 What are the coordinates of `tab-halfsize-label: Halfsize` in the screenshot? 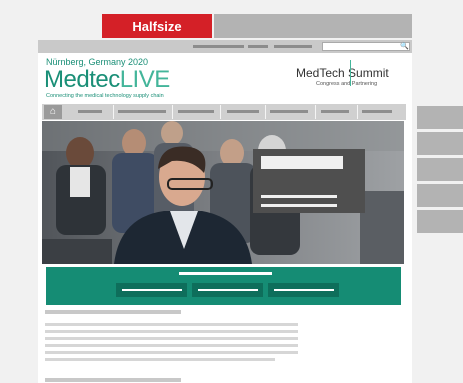 It's located at (157, 26).